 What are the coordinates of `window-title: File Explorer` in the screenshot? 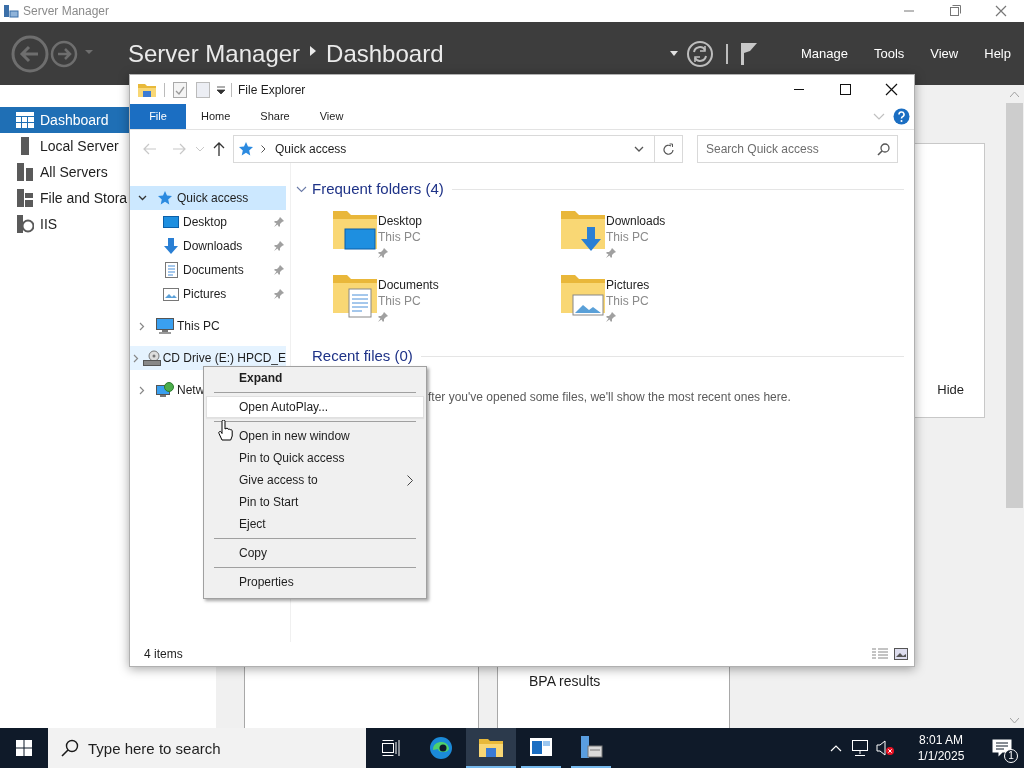 It's located at (272, 90).